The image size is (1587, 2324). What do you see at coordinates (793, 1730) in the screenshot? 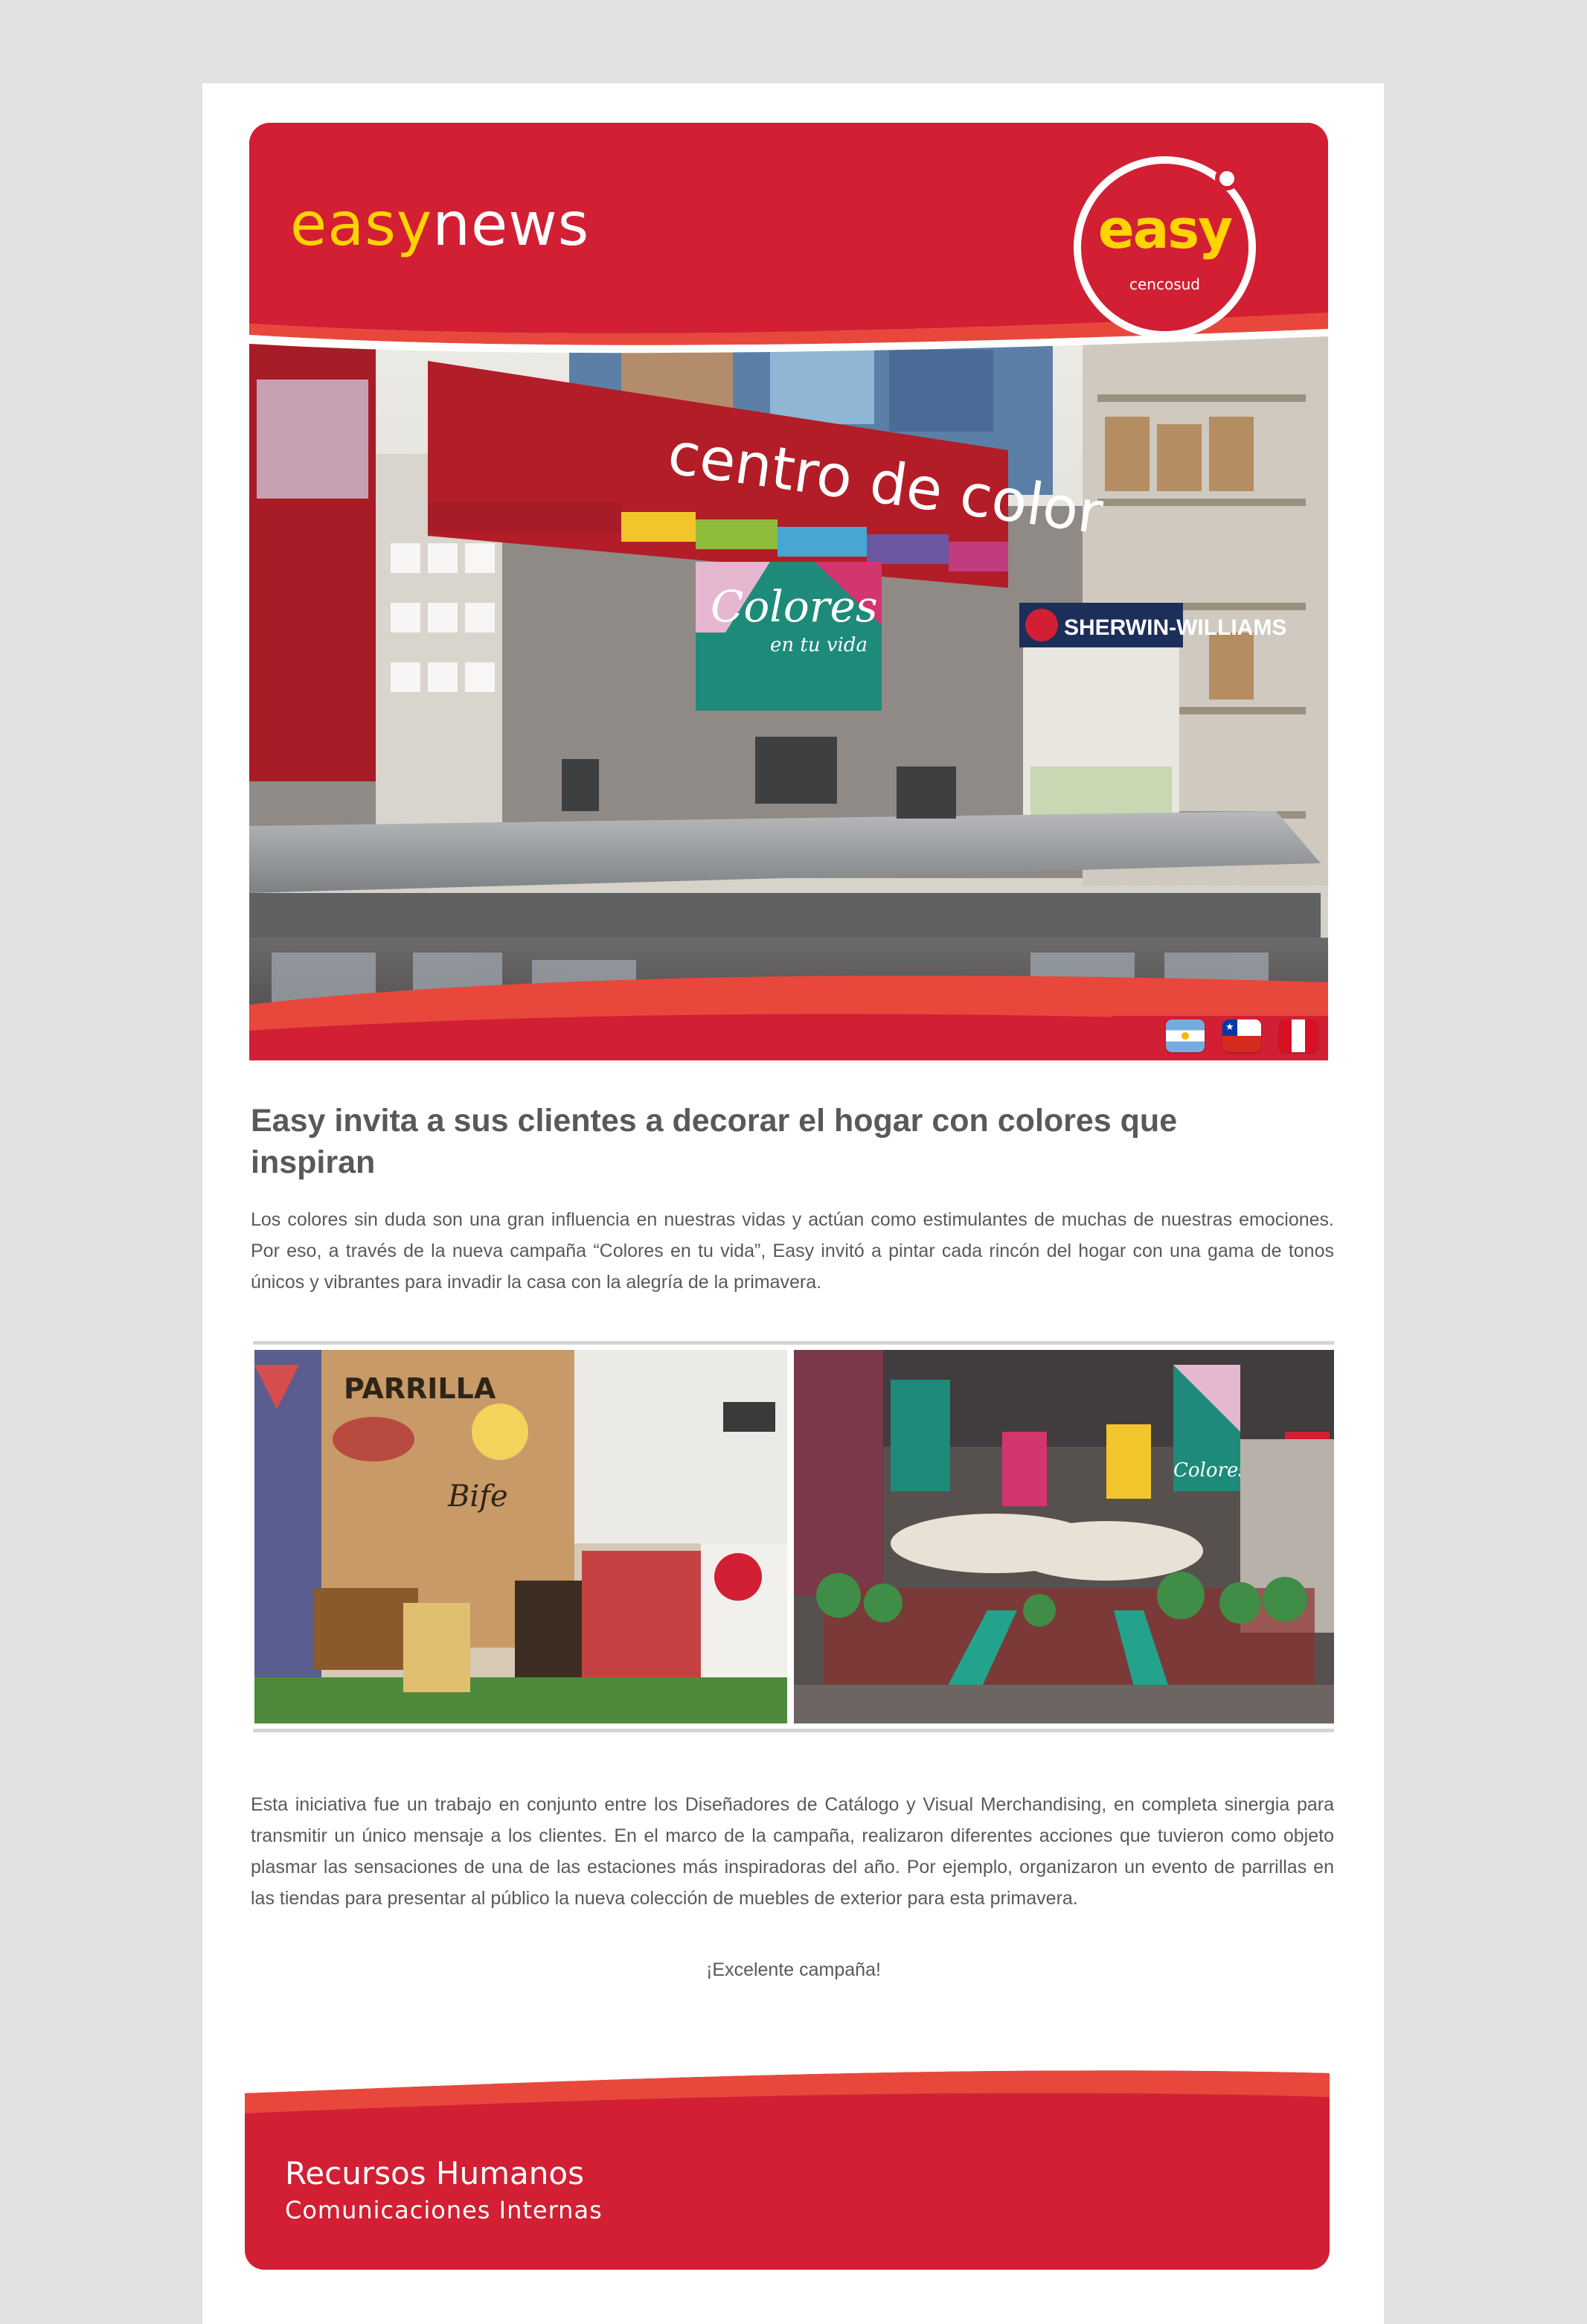
I see `gallery-bottom-rule` at bounding box center [793, 1730].